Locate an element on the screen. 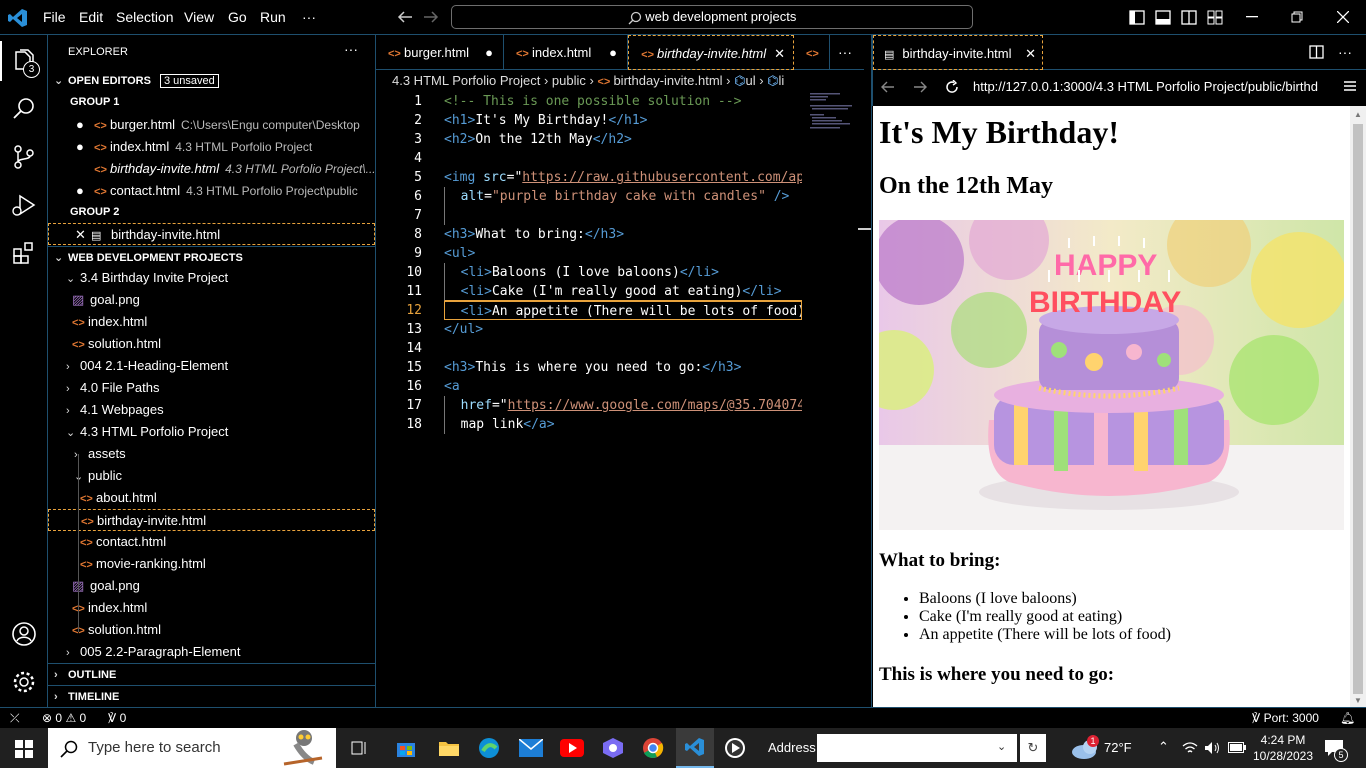 This screenshot has width=1366, height=768. tab-birthday-invite: <> birthday-invite.html ✕ is located at coordinates (711, 52).